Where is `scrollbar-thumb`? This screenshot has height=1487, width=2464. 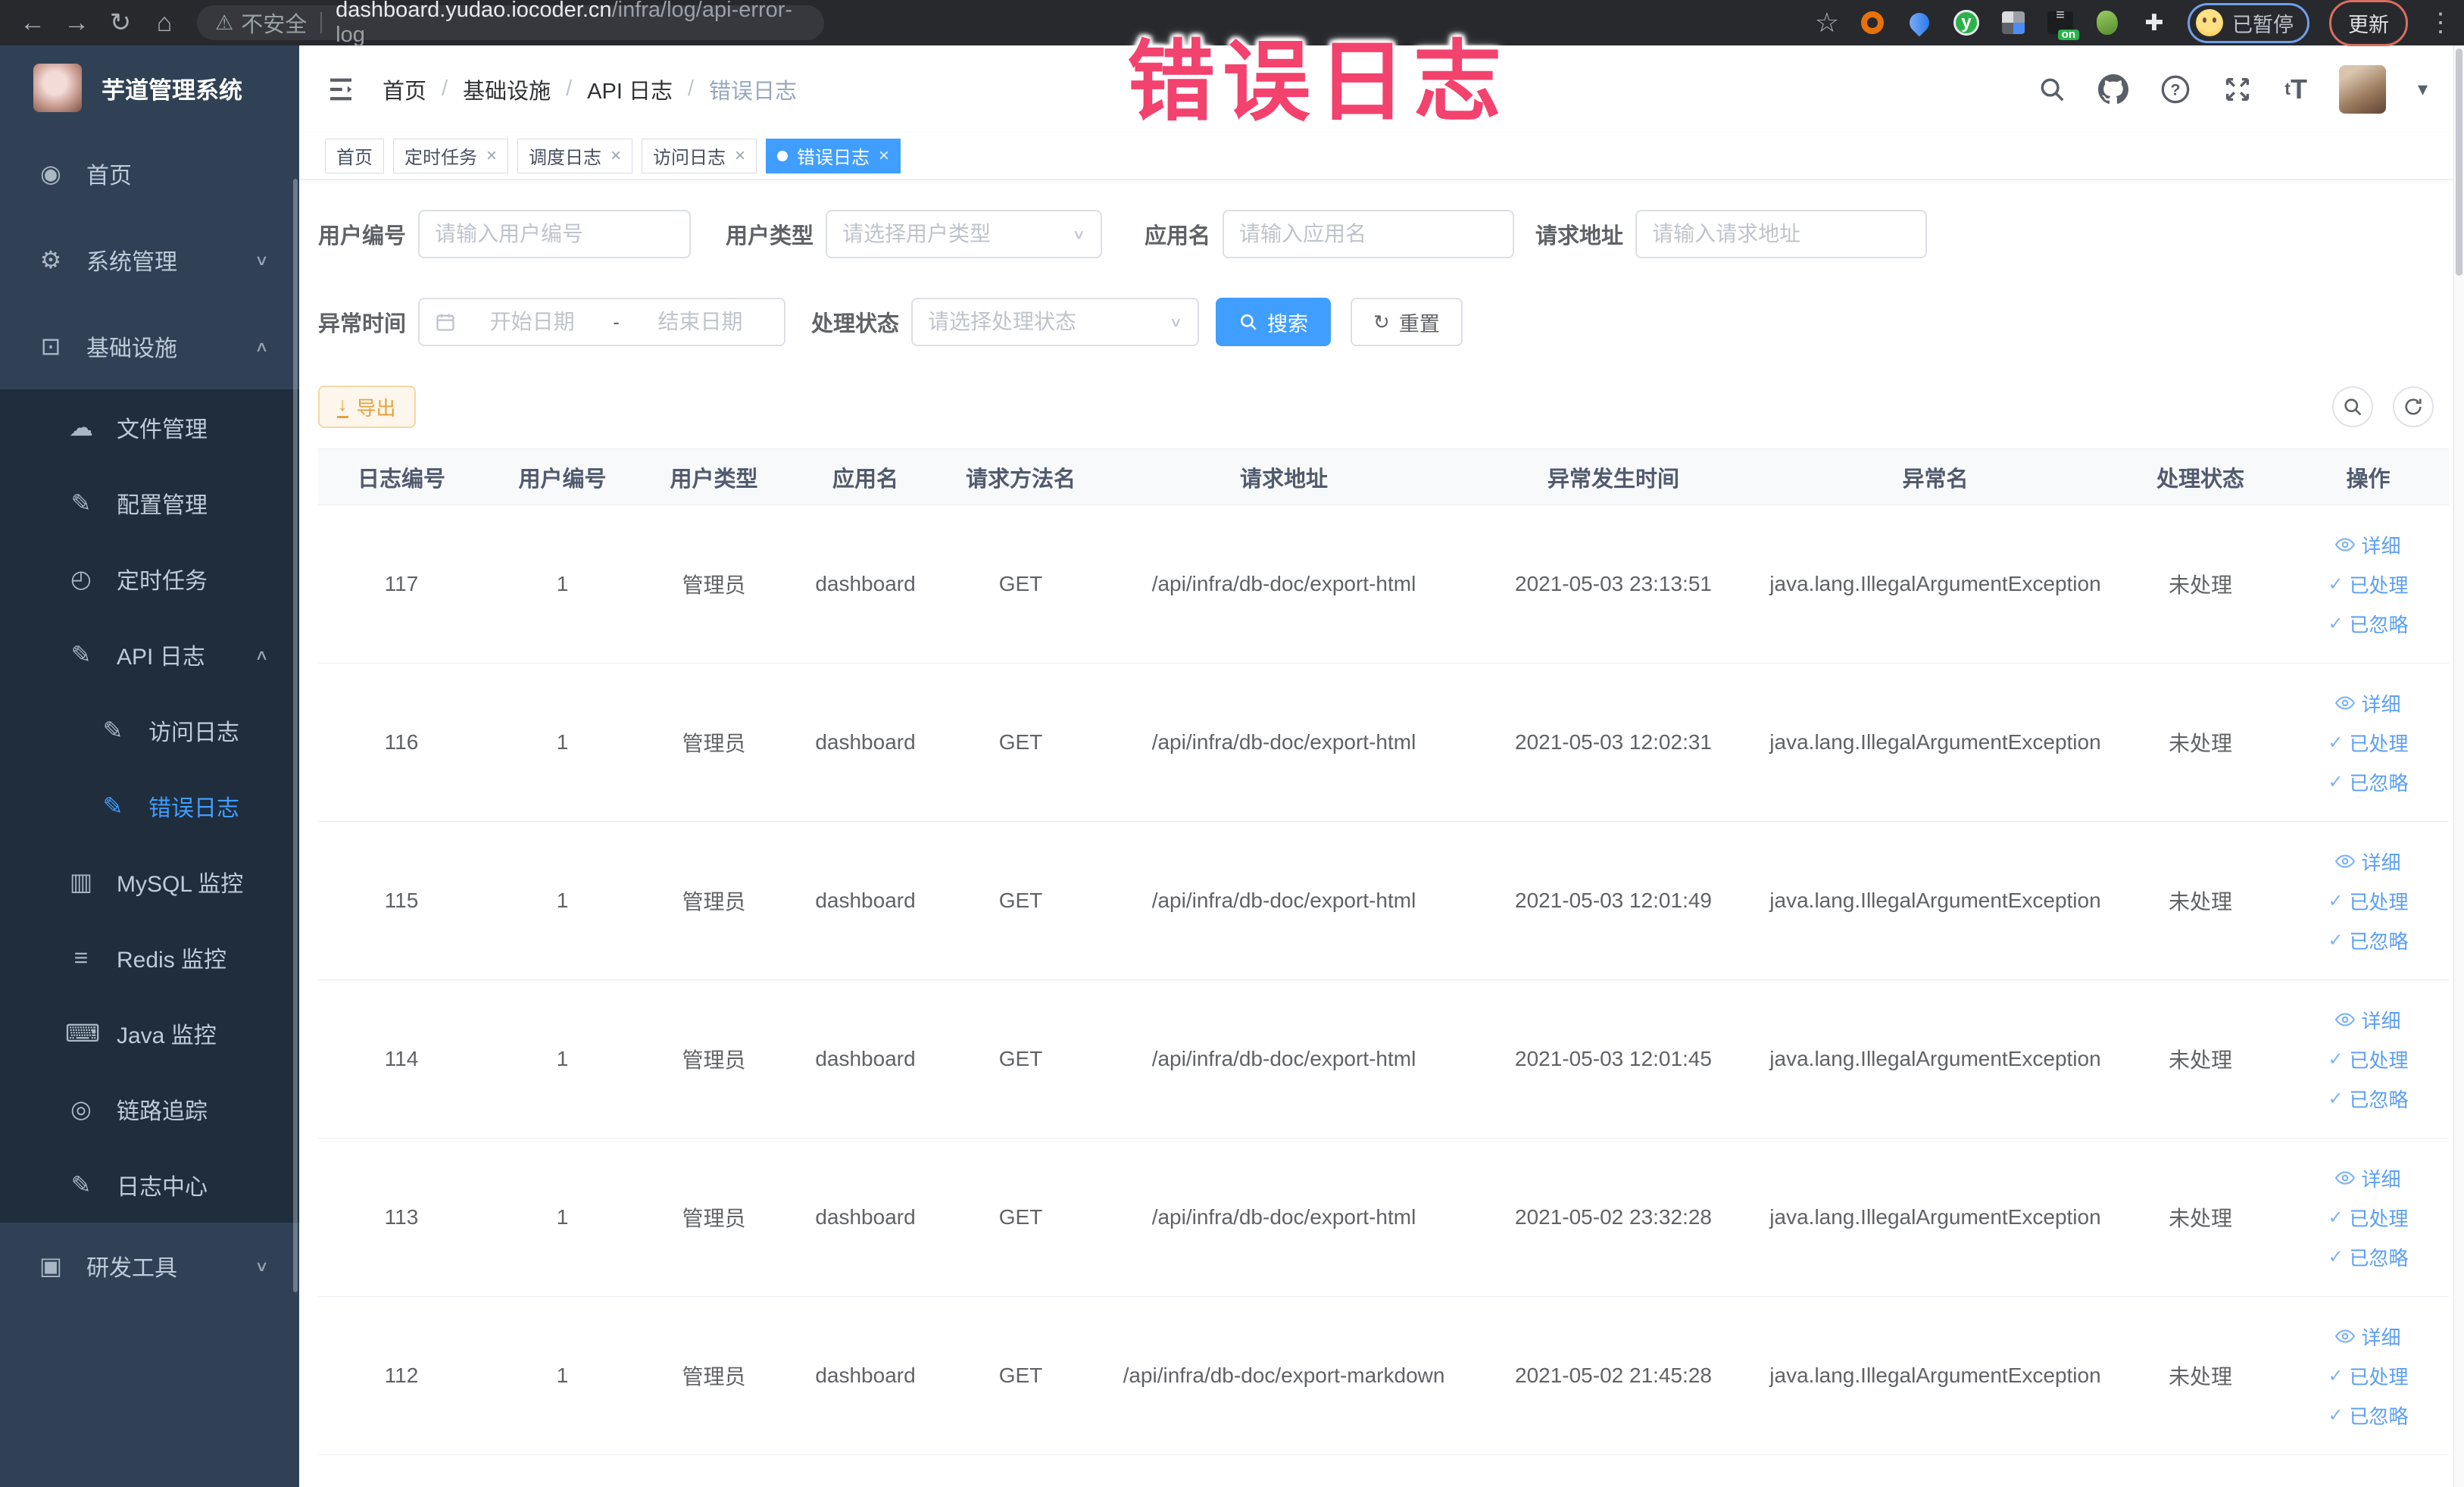
scrollbar-thumb is located at coordinates (2459, 162).